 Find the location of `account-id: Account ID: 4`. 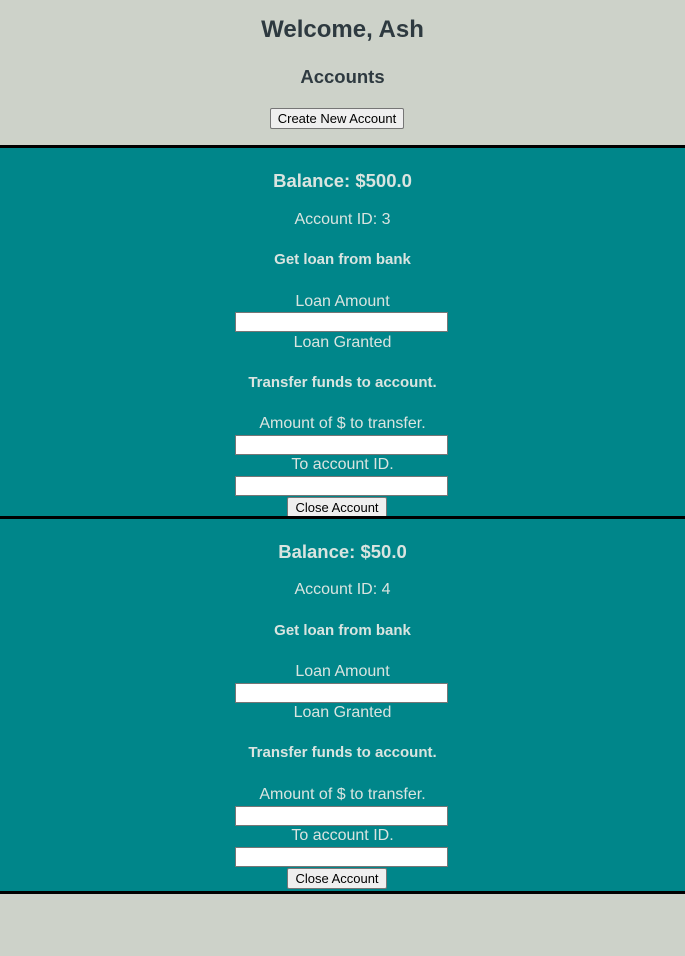

account-id: Account ID: 4 is located at coordinates (342, 589).